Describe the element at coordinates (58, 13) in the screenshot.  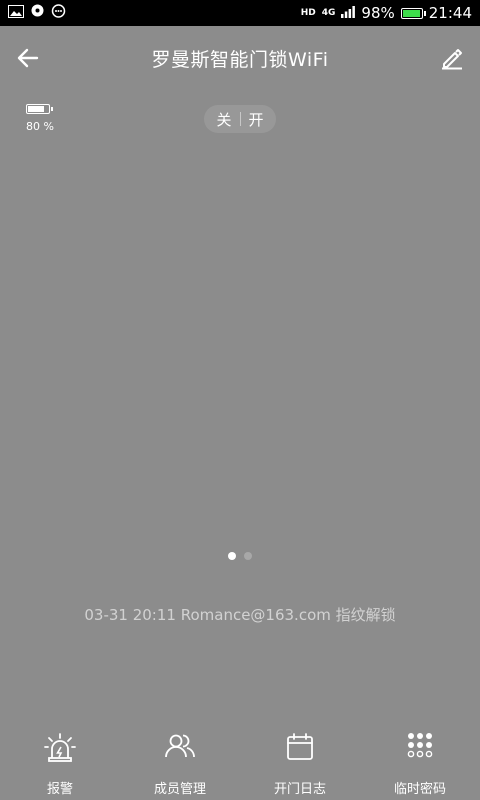
I see `chat-notification-icon` at that location.